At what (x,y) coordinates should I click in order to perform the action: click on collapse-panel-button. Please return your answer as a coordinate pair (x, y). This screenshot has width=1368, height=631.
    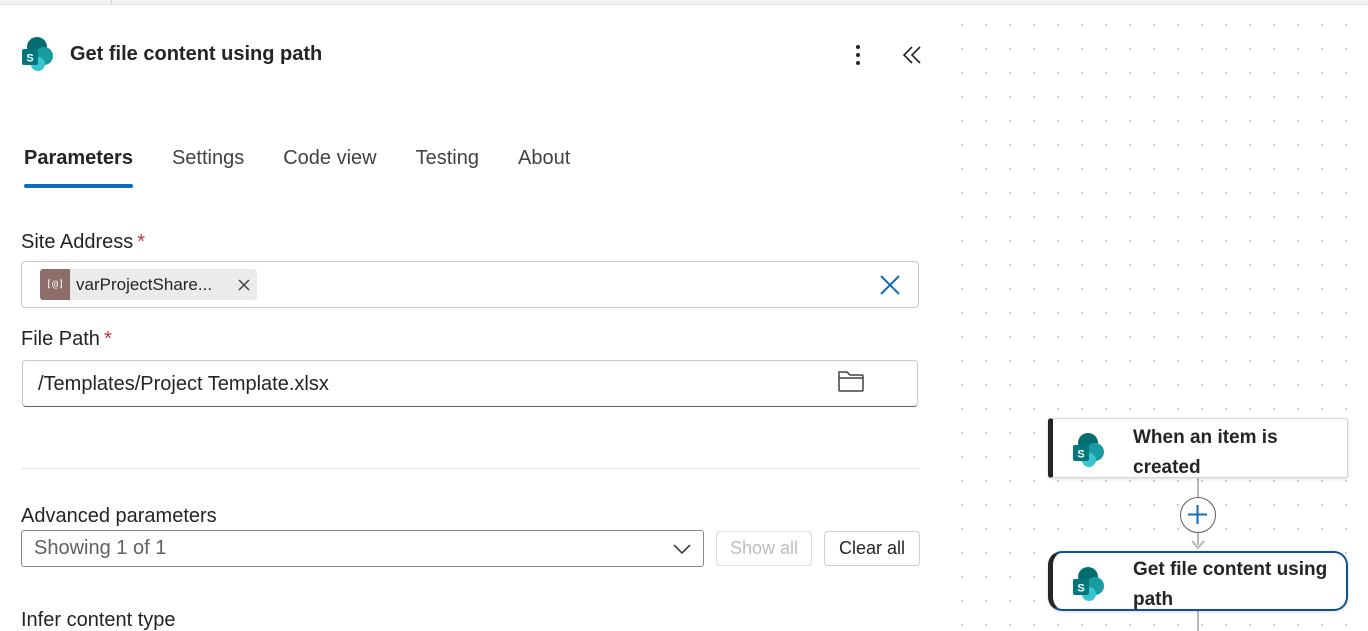
    Looking at the image, I should click on (913, 55).